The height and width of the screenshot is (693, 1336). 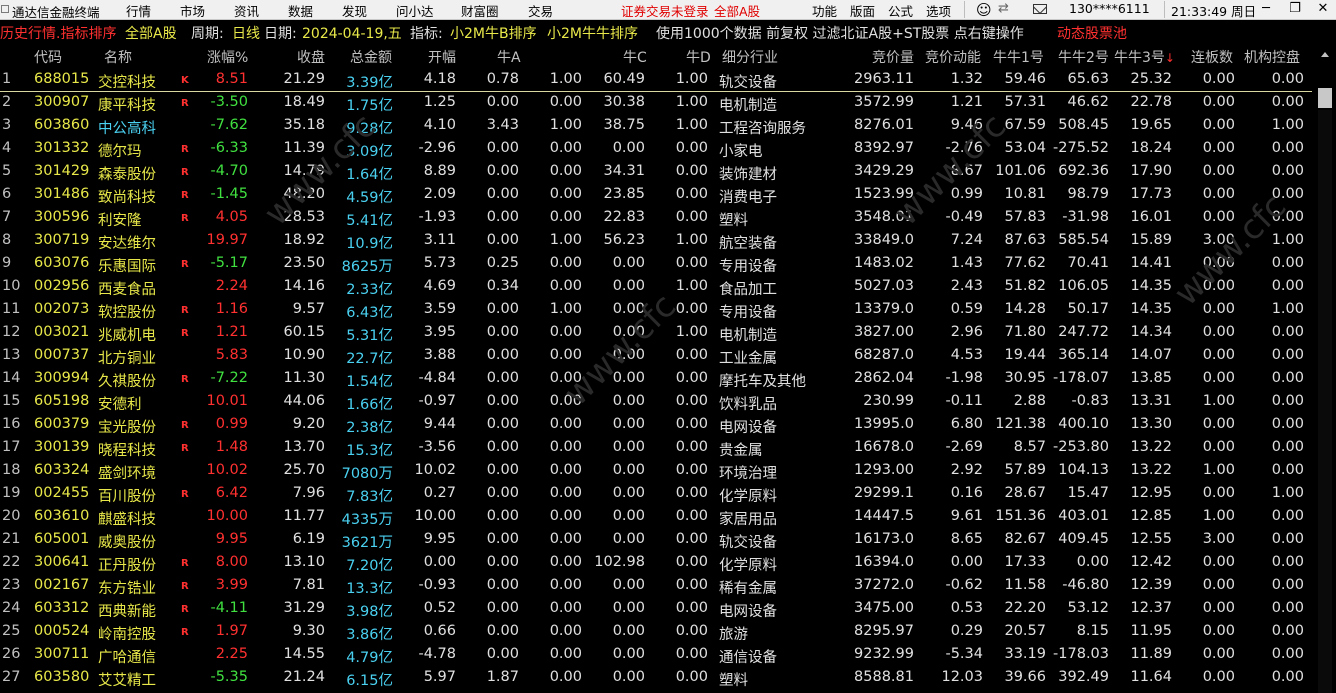 I want to click on col-streak: 连板数, so click(x=1212, y=57).